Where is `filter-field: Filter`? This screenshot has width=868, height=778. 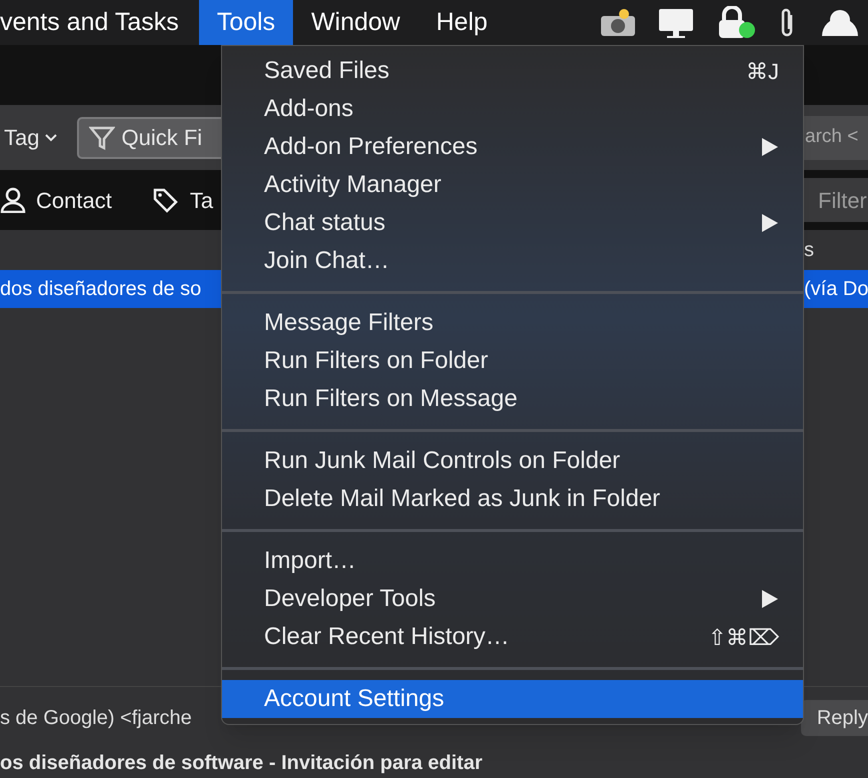
filter-field: Filter is located at coordinates (836, 200).